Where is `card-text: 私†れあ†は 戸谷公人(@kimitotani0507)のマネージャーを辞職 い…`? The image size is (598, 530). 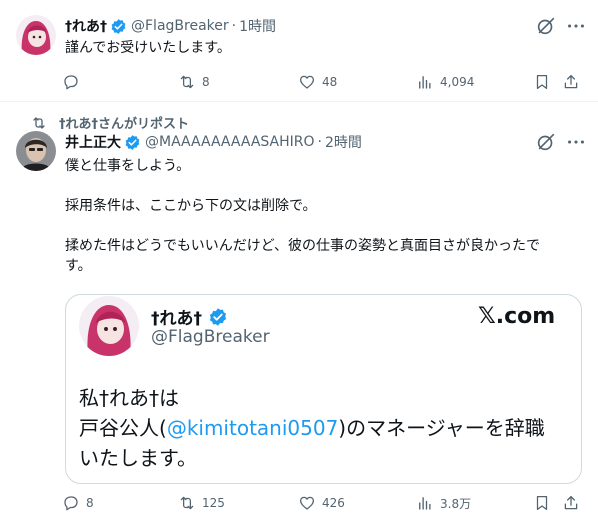 card-text: 私†れあ†は 戸谷公人(@kimitotani0507)のマネージャーを辞職 い… is located at coordinates (326, 428).